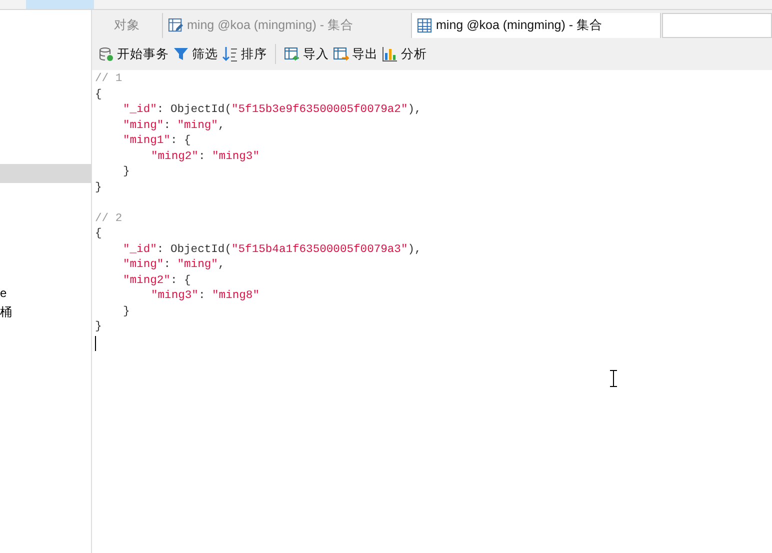 This screenshot has width=772, height=553. Describe the element at coordinates (133, 54) in the screenshot. I see `toolbar-button: 开始事务` at that location.